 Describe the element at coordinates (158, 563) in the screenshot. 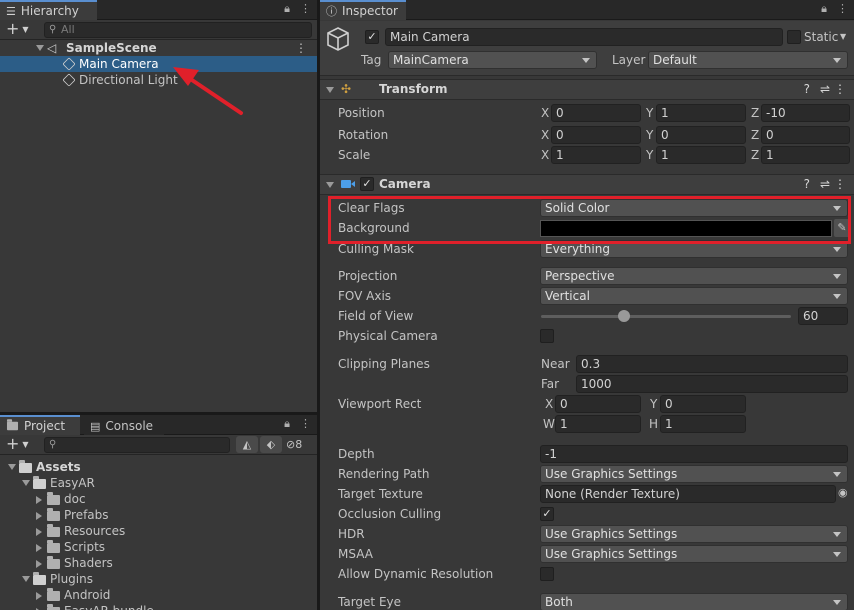

I see `project-tree-item: Shaders` at that location.